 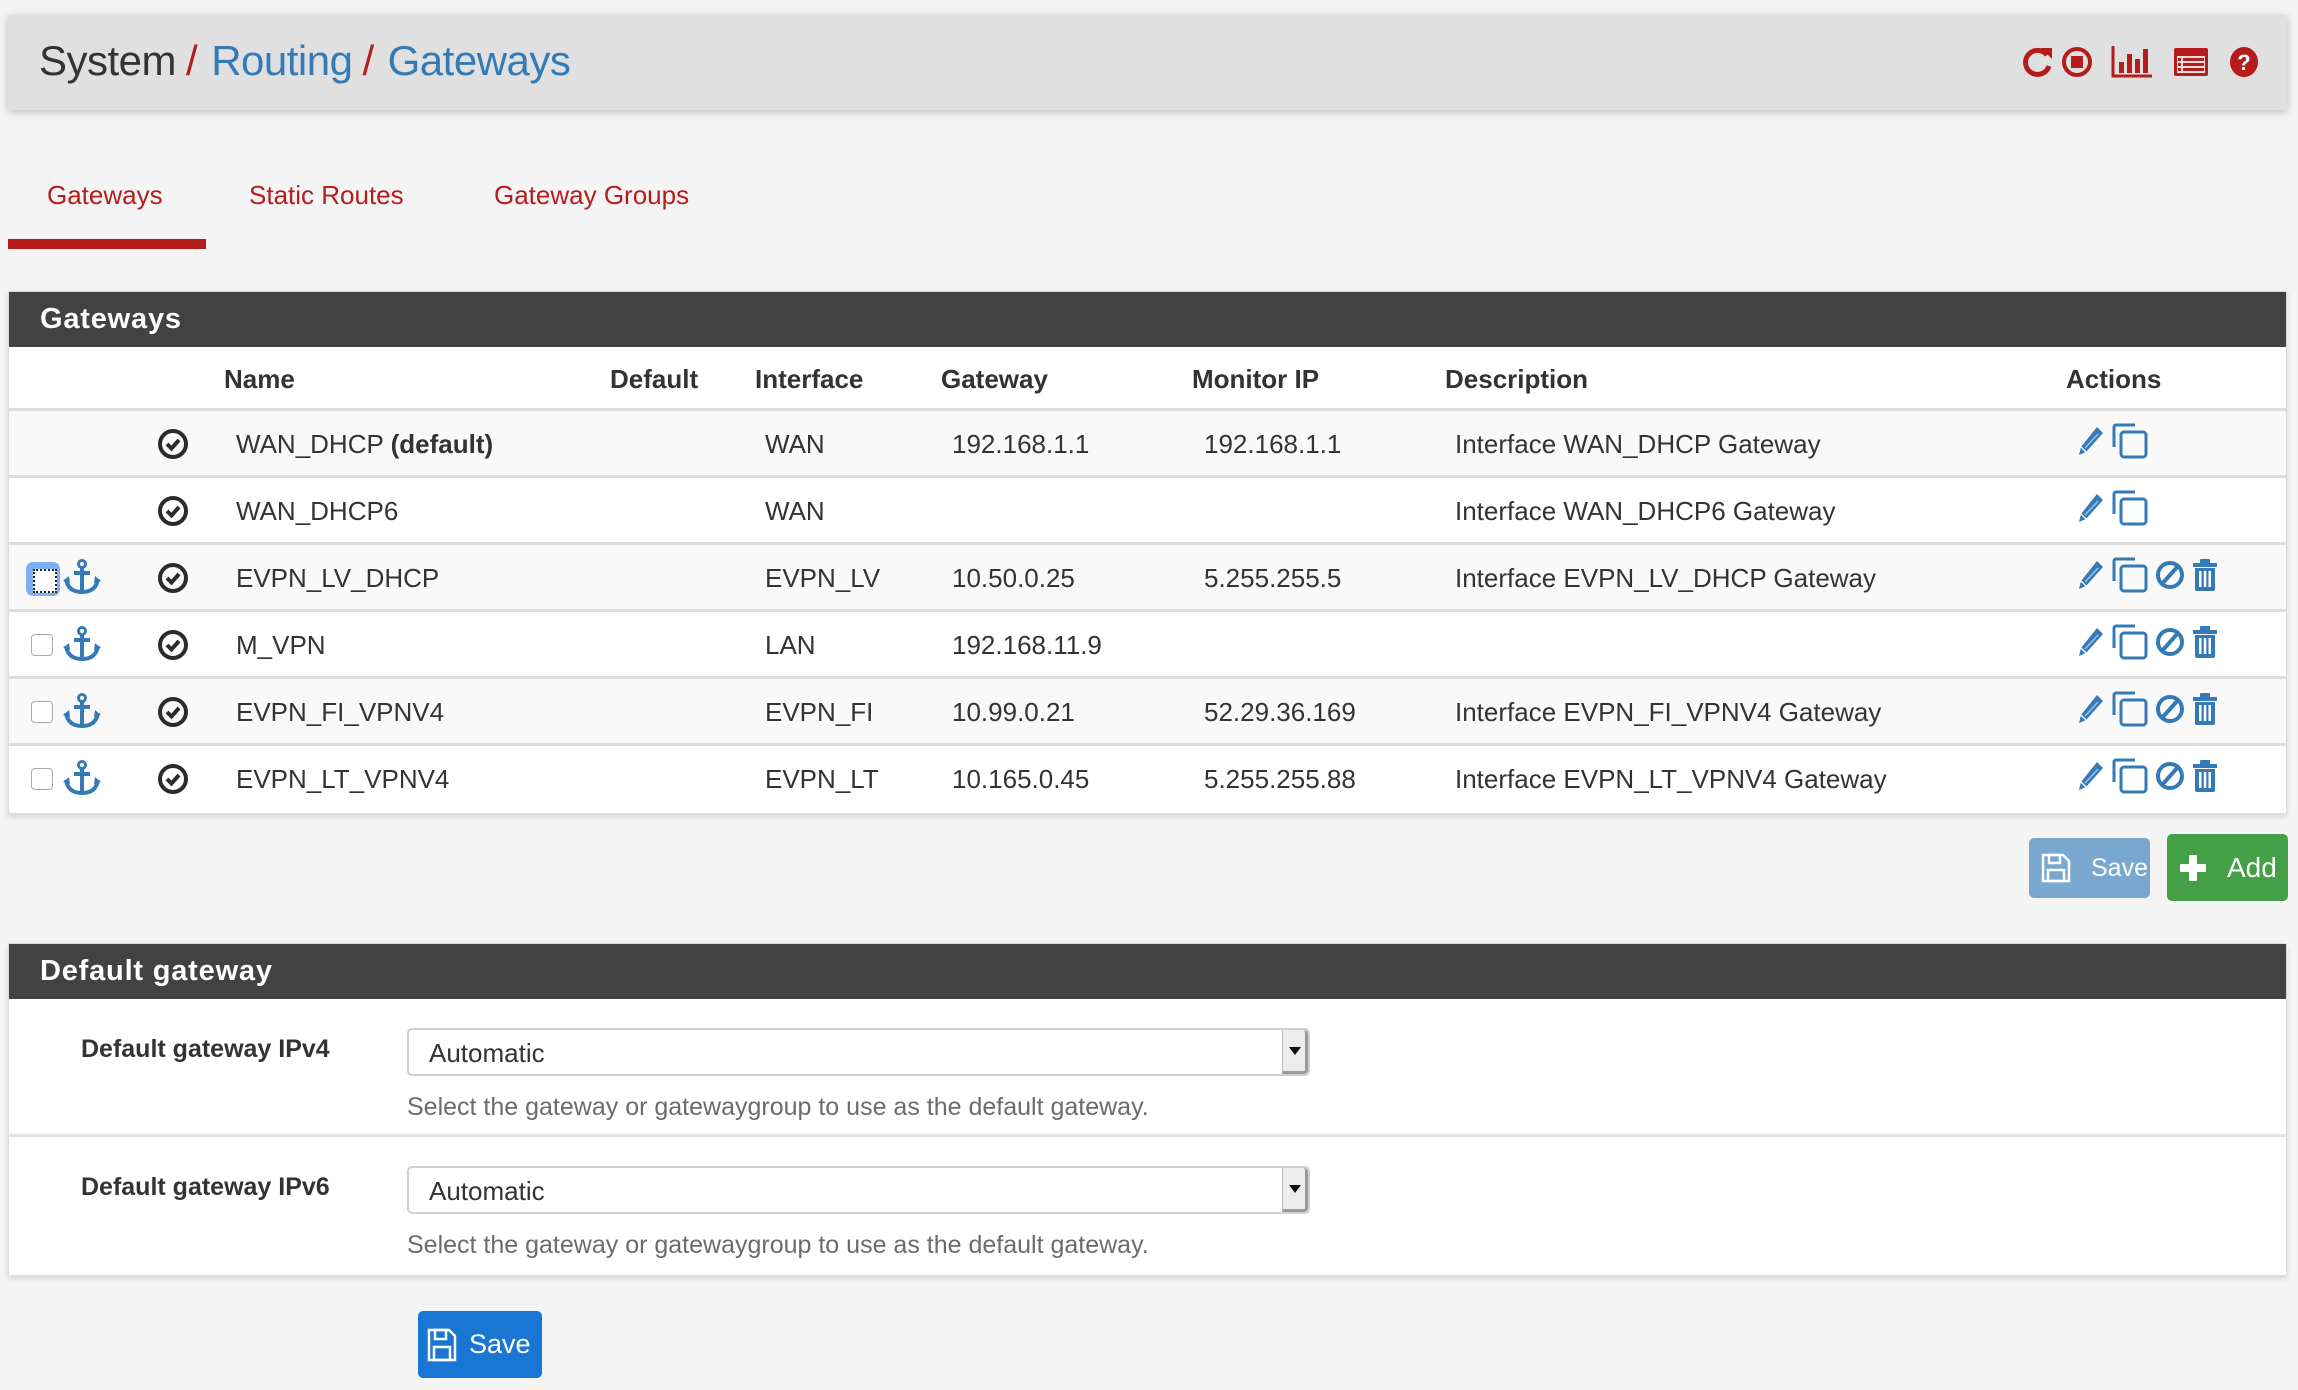 I want to click on header-icons: ?, so click(x=2137, y=62).